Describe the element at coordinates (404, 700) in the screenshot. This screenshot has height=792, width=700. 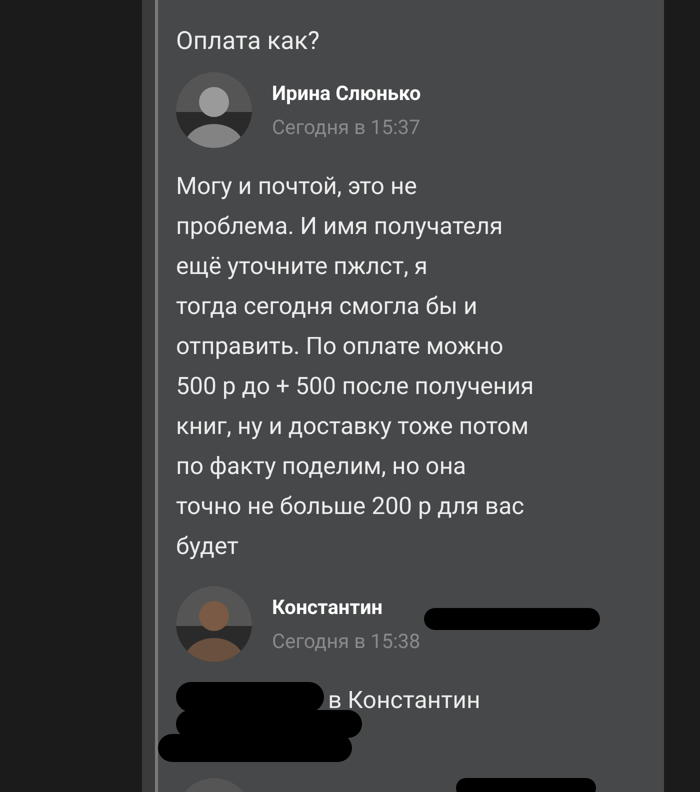
I see `message-text: в Константин` at that location.